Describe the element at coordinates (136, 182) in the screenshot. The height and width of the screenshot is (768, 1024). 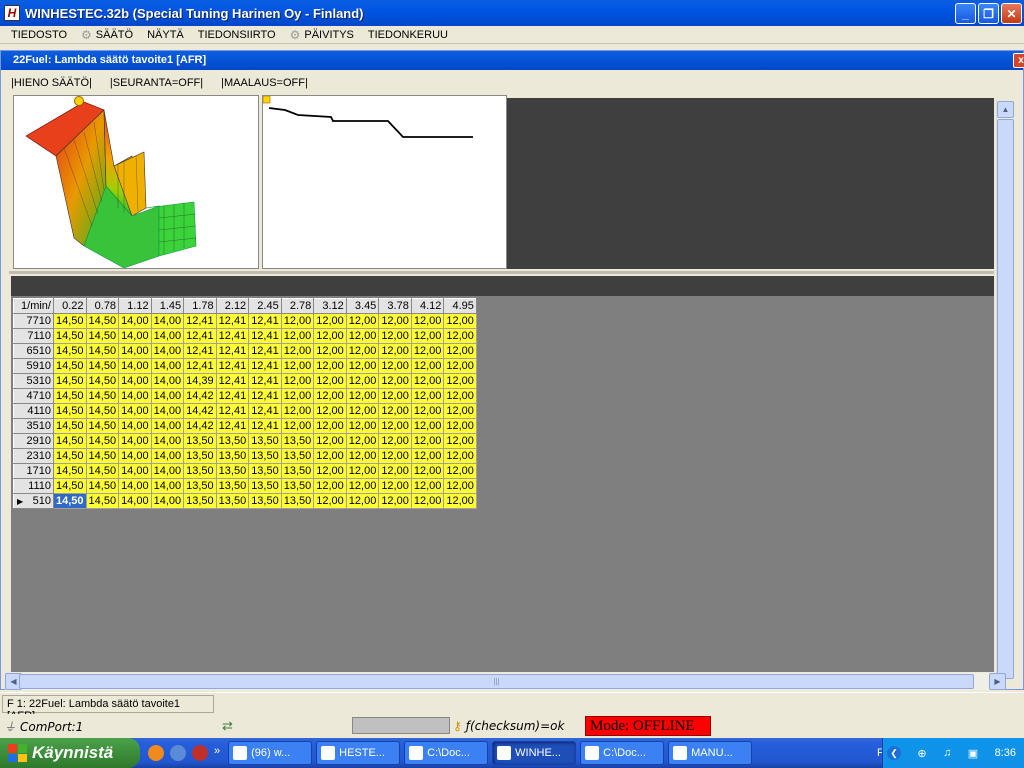
I see `map-3d-view` at that location.